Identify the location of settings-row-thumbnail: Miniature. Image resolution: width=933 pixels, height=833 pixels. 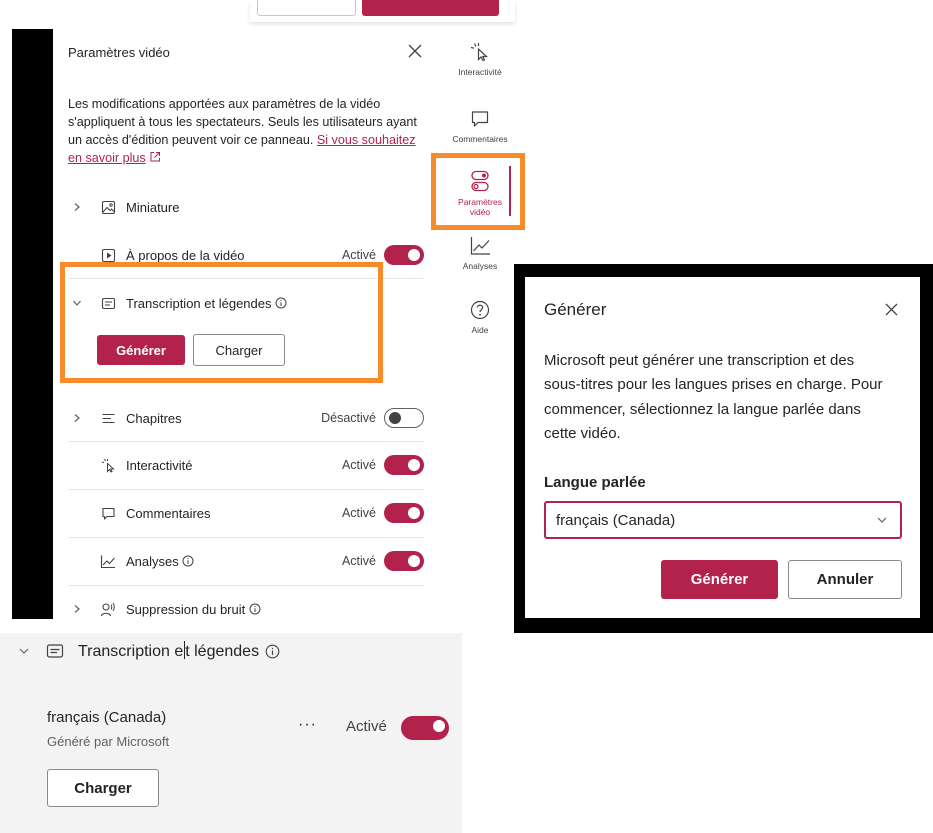
(246, 207).